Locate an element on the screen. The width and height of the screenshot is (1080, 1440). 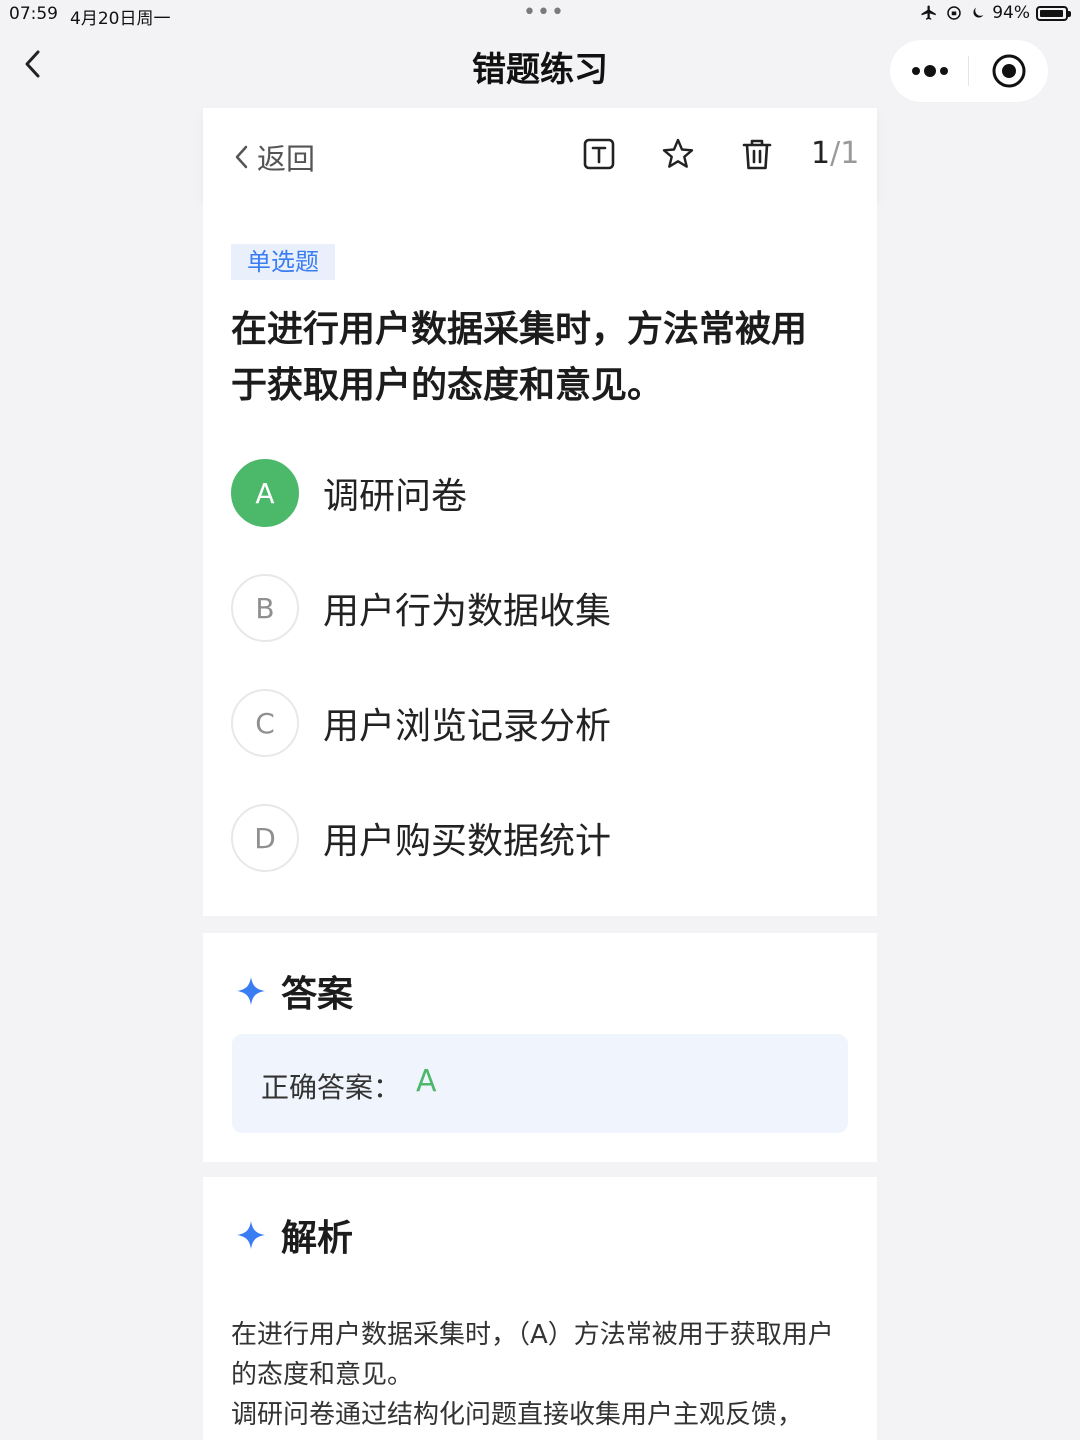
explanation-header: 解析 is located at coordinates (294, 1235).